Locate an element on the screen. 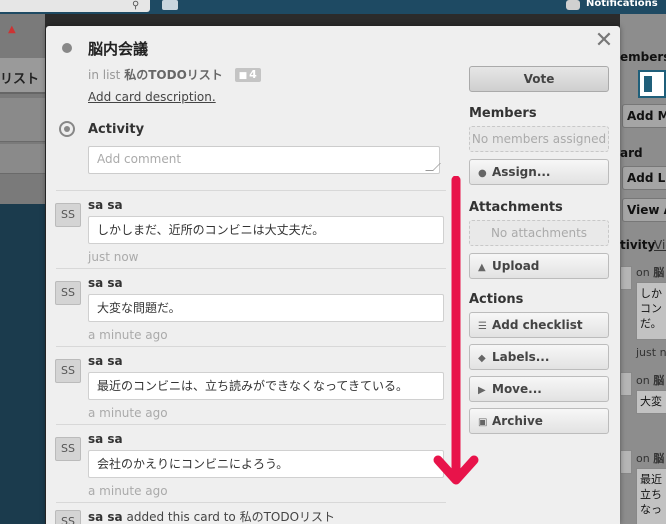 The width and height of the screenshot is (666, 524). background-card-heading: ard is located at coordinates (631, 153).